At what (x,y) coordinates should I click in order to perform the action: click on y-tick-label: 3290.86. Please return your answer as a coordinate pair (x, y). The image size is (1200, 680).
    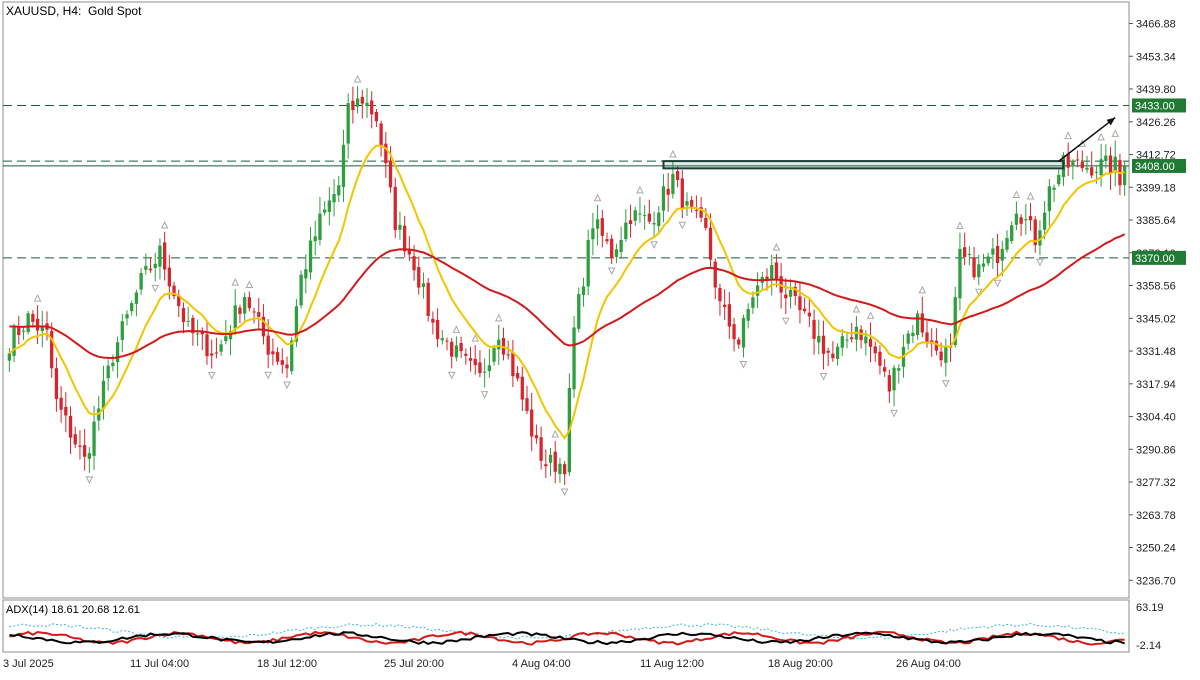
    Looking at the image, I should click on (1156, 450).